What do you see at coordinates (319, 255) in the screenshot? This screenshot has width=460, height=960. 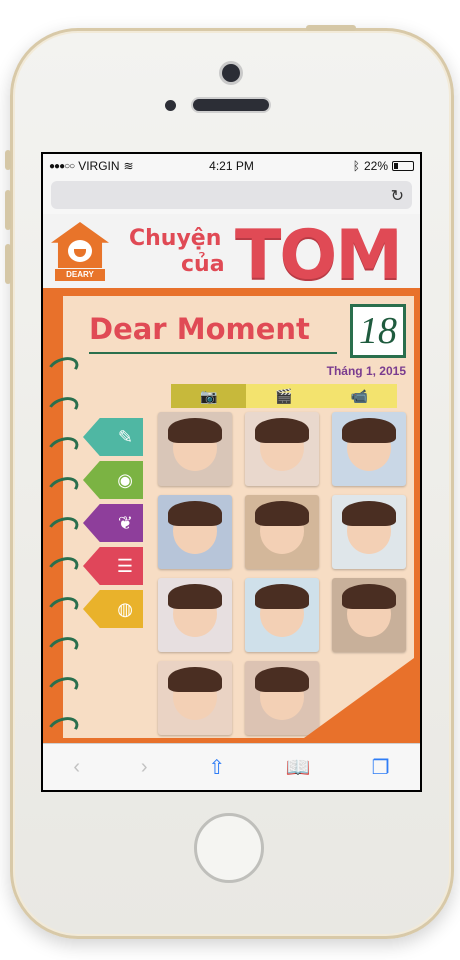 I see `title-name: TOM` at bounding box center [319, 255].